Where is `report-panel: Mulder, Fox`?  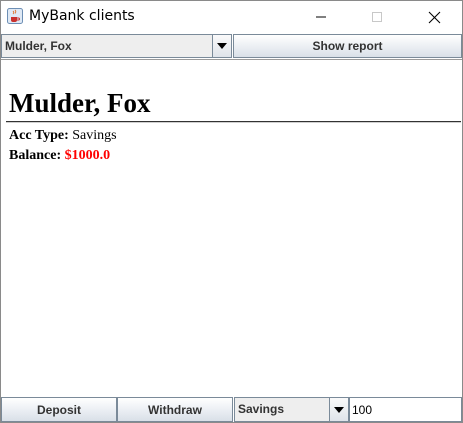 report-panel: Mulder, Fox is located at coordinates (234, 103).